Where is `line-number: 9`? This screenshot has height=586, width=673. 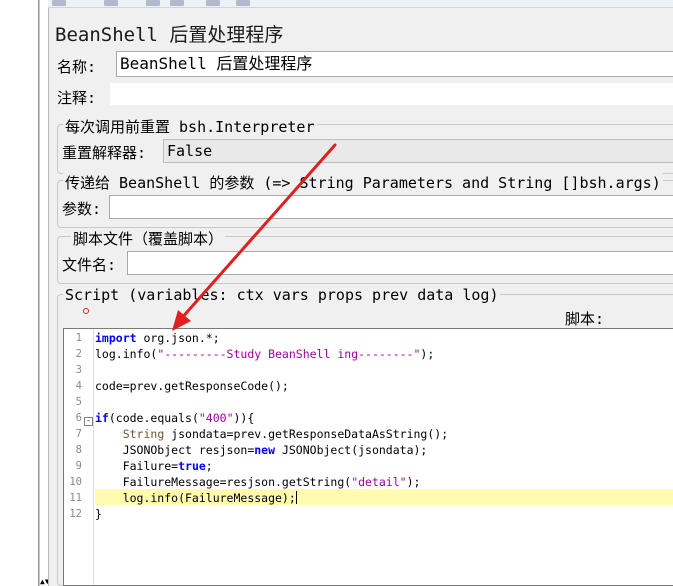
line-number: 9 is located at coordinates (78, 466).